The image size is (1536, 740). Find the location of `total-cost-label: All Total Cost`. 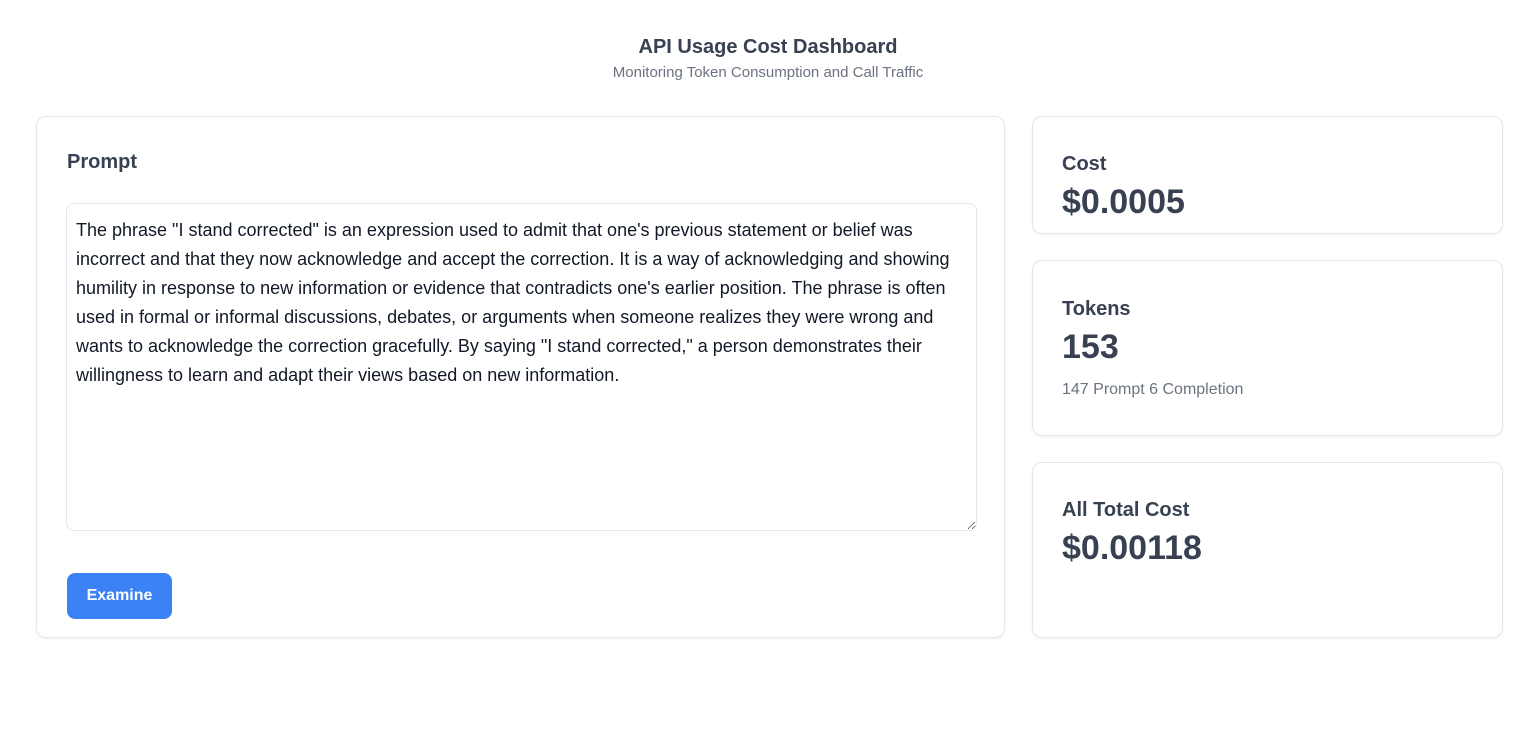

total-cost-label: All Total Cost is located at coordinates (1125, 510).